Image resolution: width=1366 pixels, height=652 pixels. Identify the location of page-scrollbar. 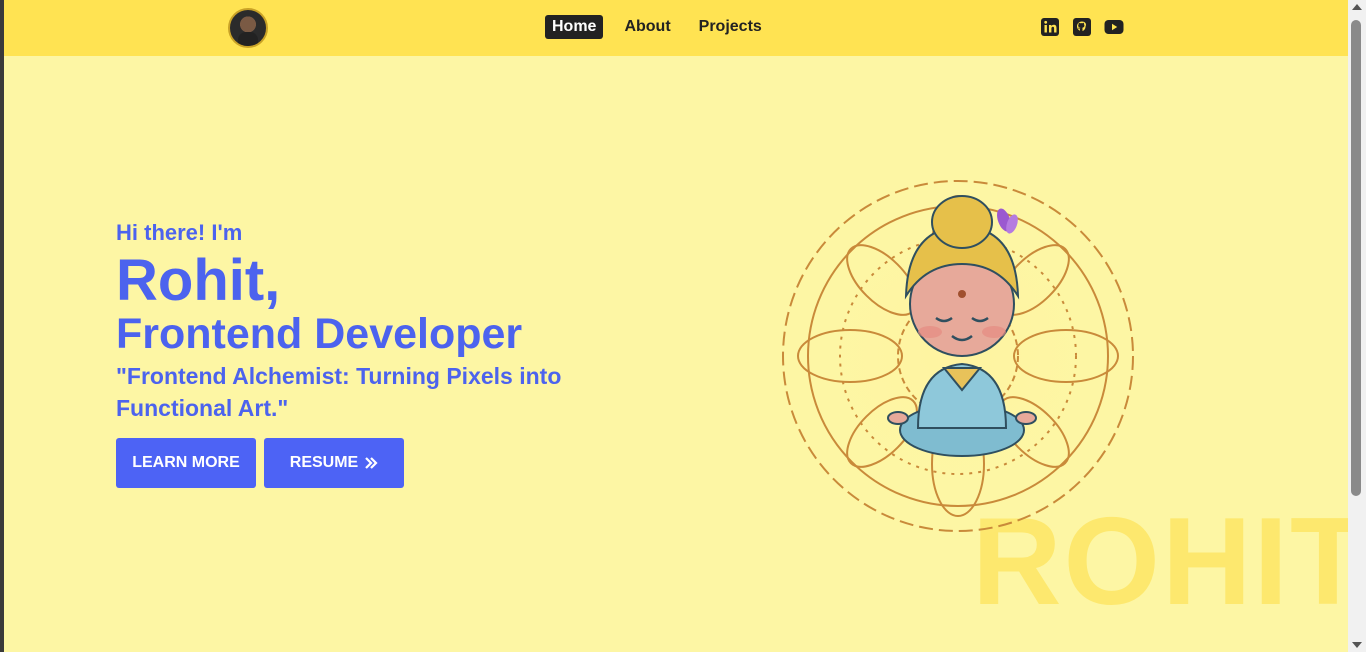
(1357, 326).